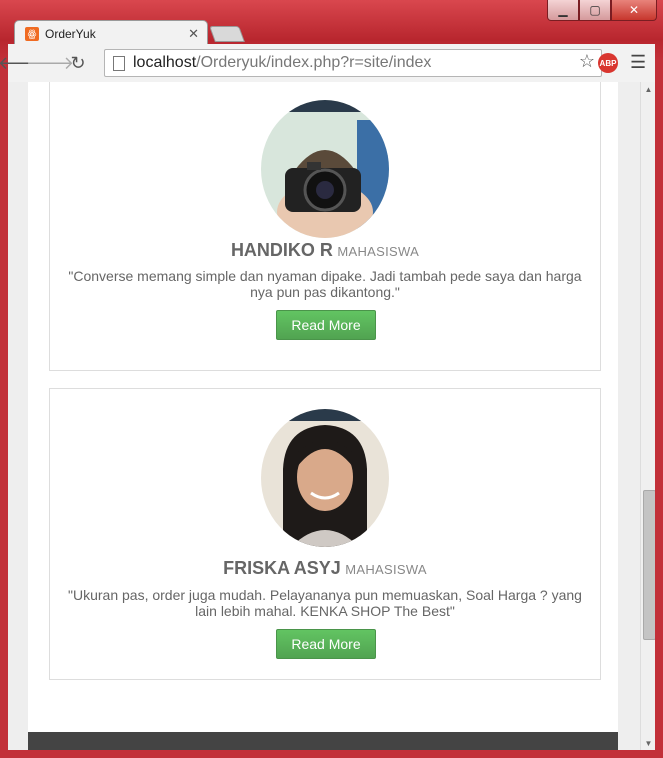  I want to click on close-tab-icon: ✕, so click(193, 34).